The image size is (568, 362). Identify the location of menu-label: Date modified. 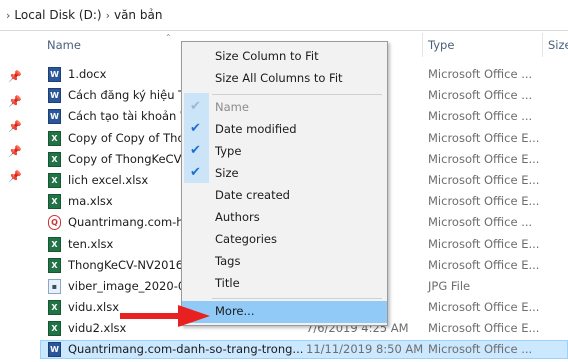
(256, 129).